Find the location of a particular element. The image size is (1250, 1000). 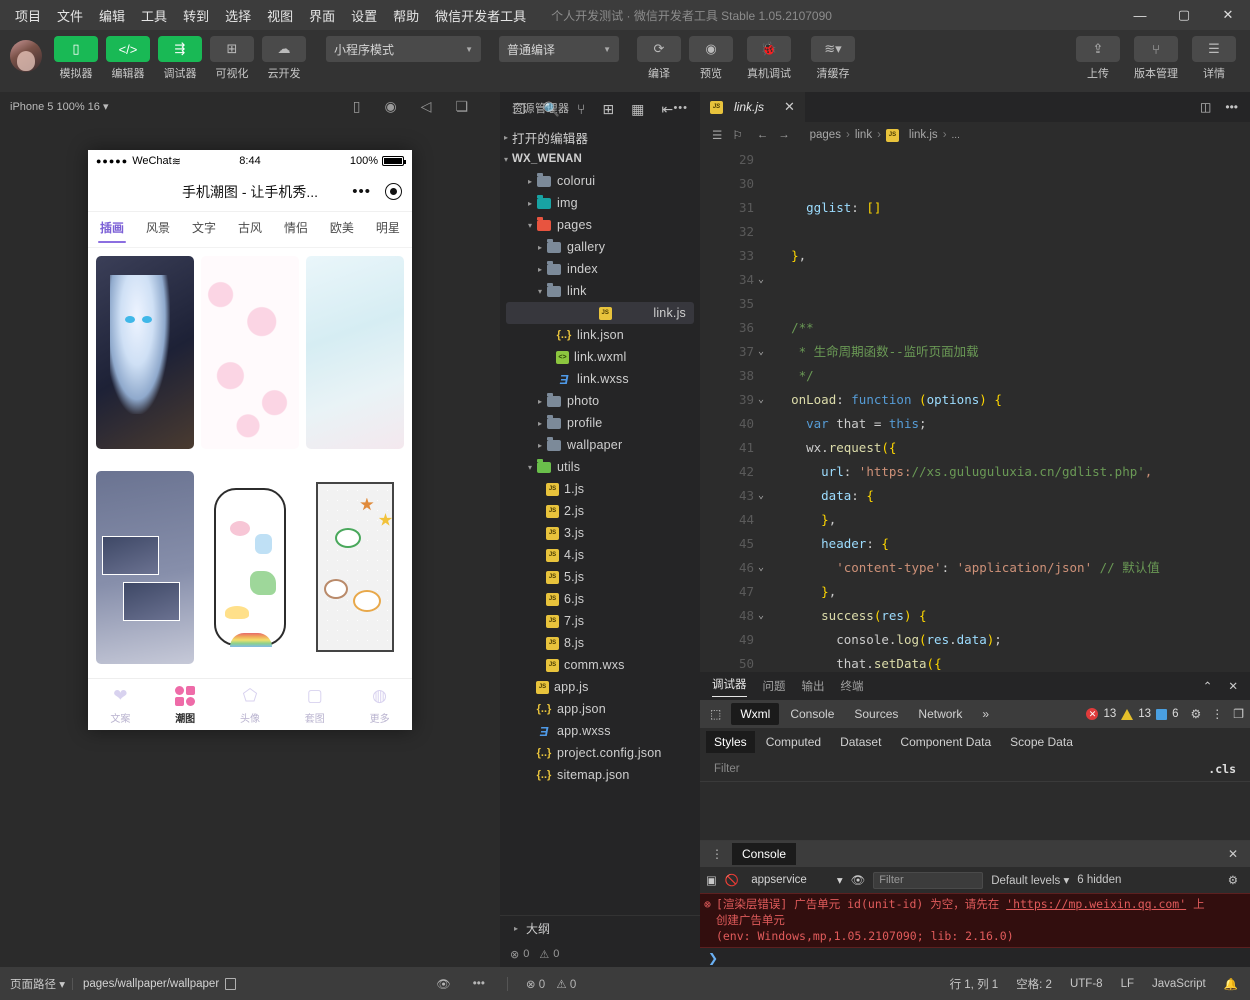

avatar is located at coordinates (26, 56).